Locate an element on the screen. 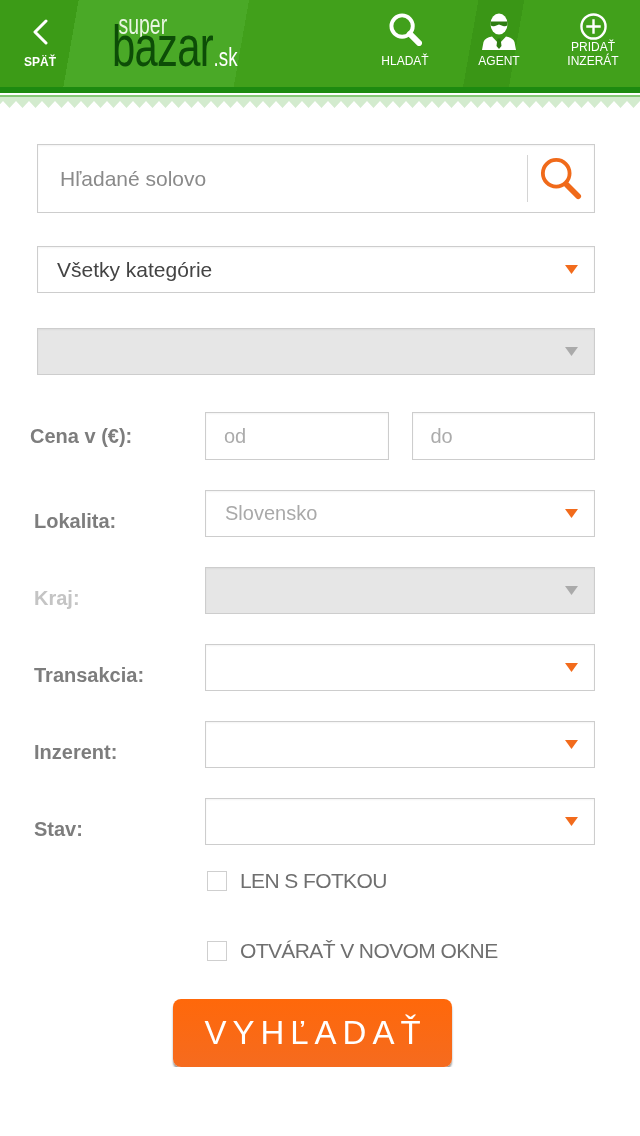 This screenshot has width=640, height=1136. field-label: Inzerent: is located at coordinates (76, 752).